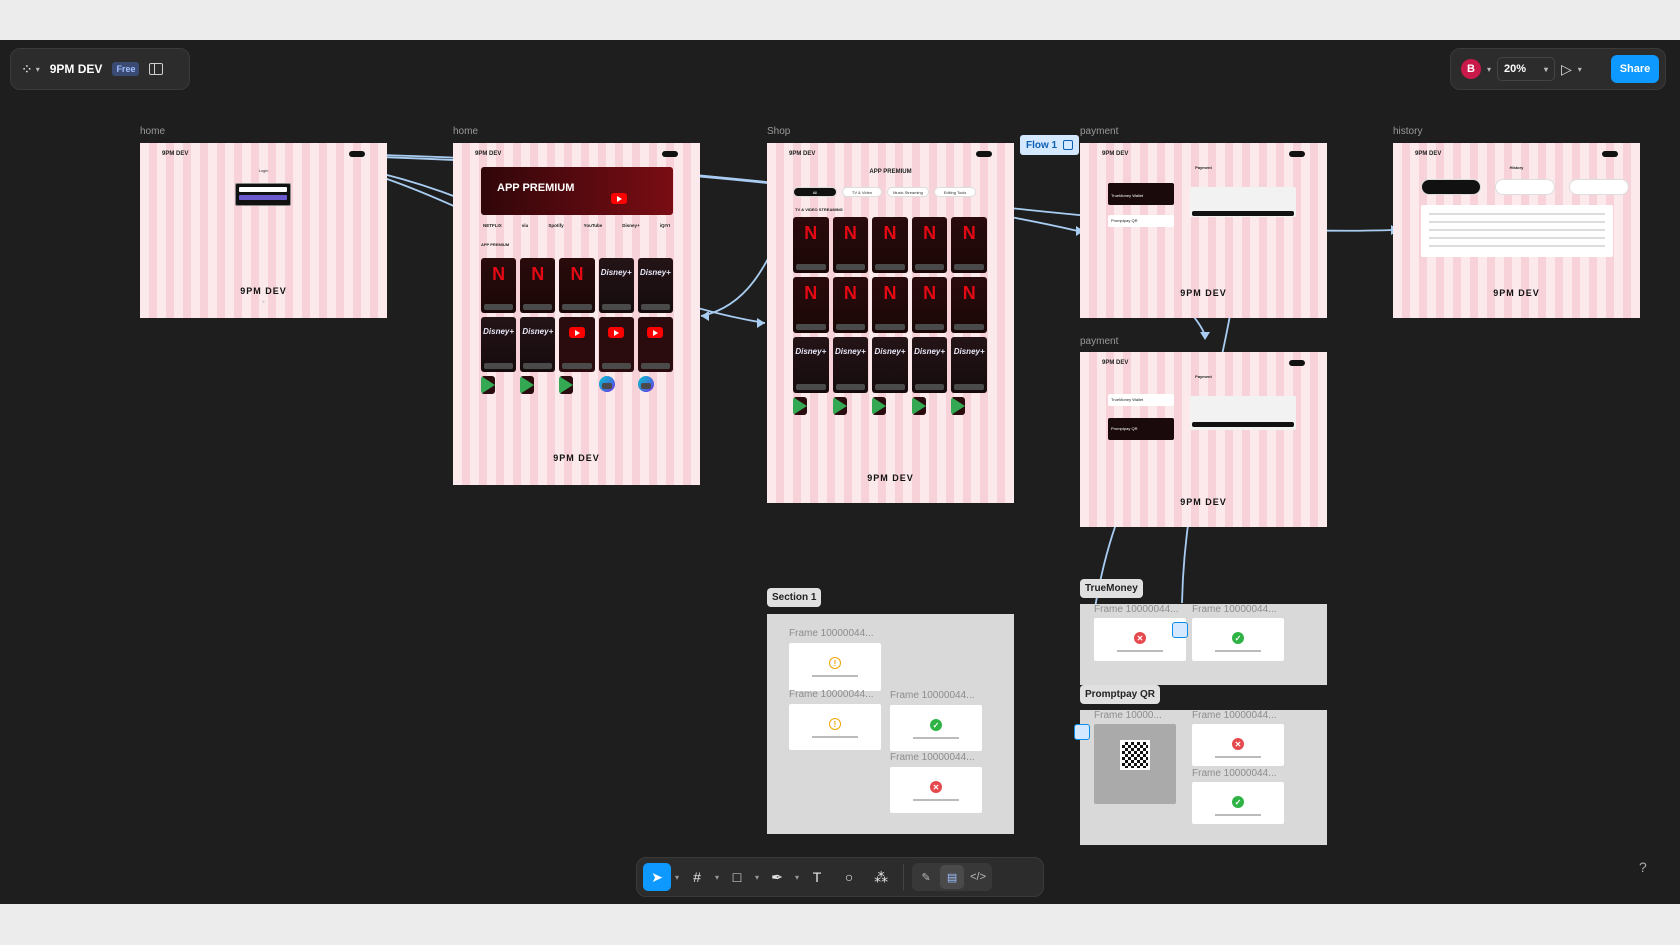  What do you see at coordinates (1566, 69) in the screenshot?
I see `present-icon: ▷` at bounding box center [1566, 69].